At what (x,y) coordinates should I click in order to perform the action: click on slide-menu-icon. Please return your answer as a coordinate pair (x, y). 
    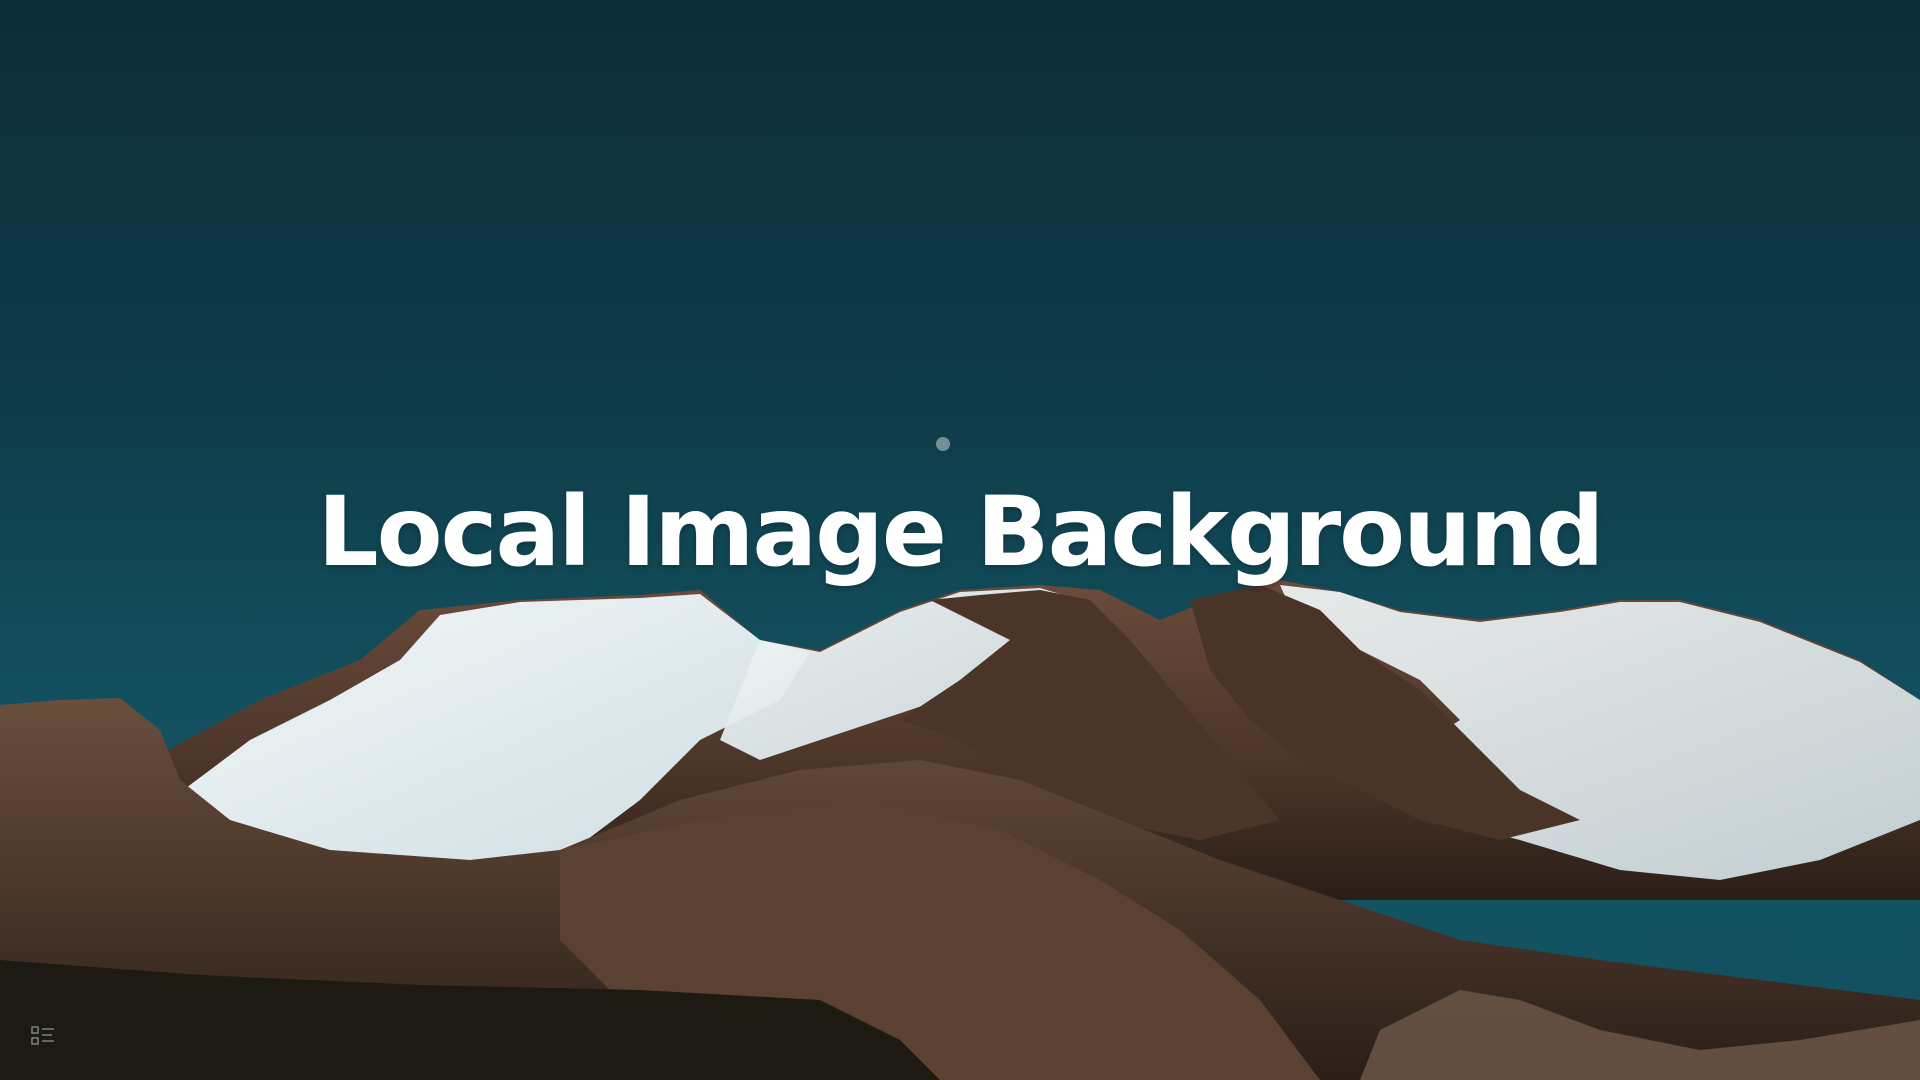
    Looking at the image, I should click on (42, 1035).